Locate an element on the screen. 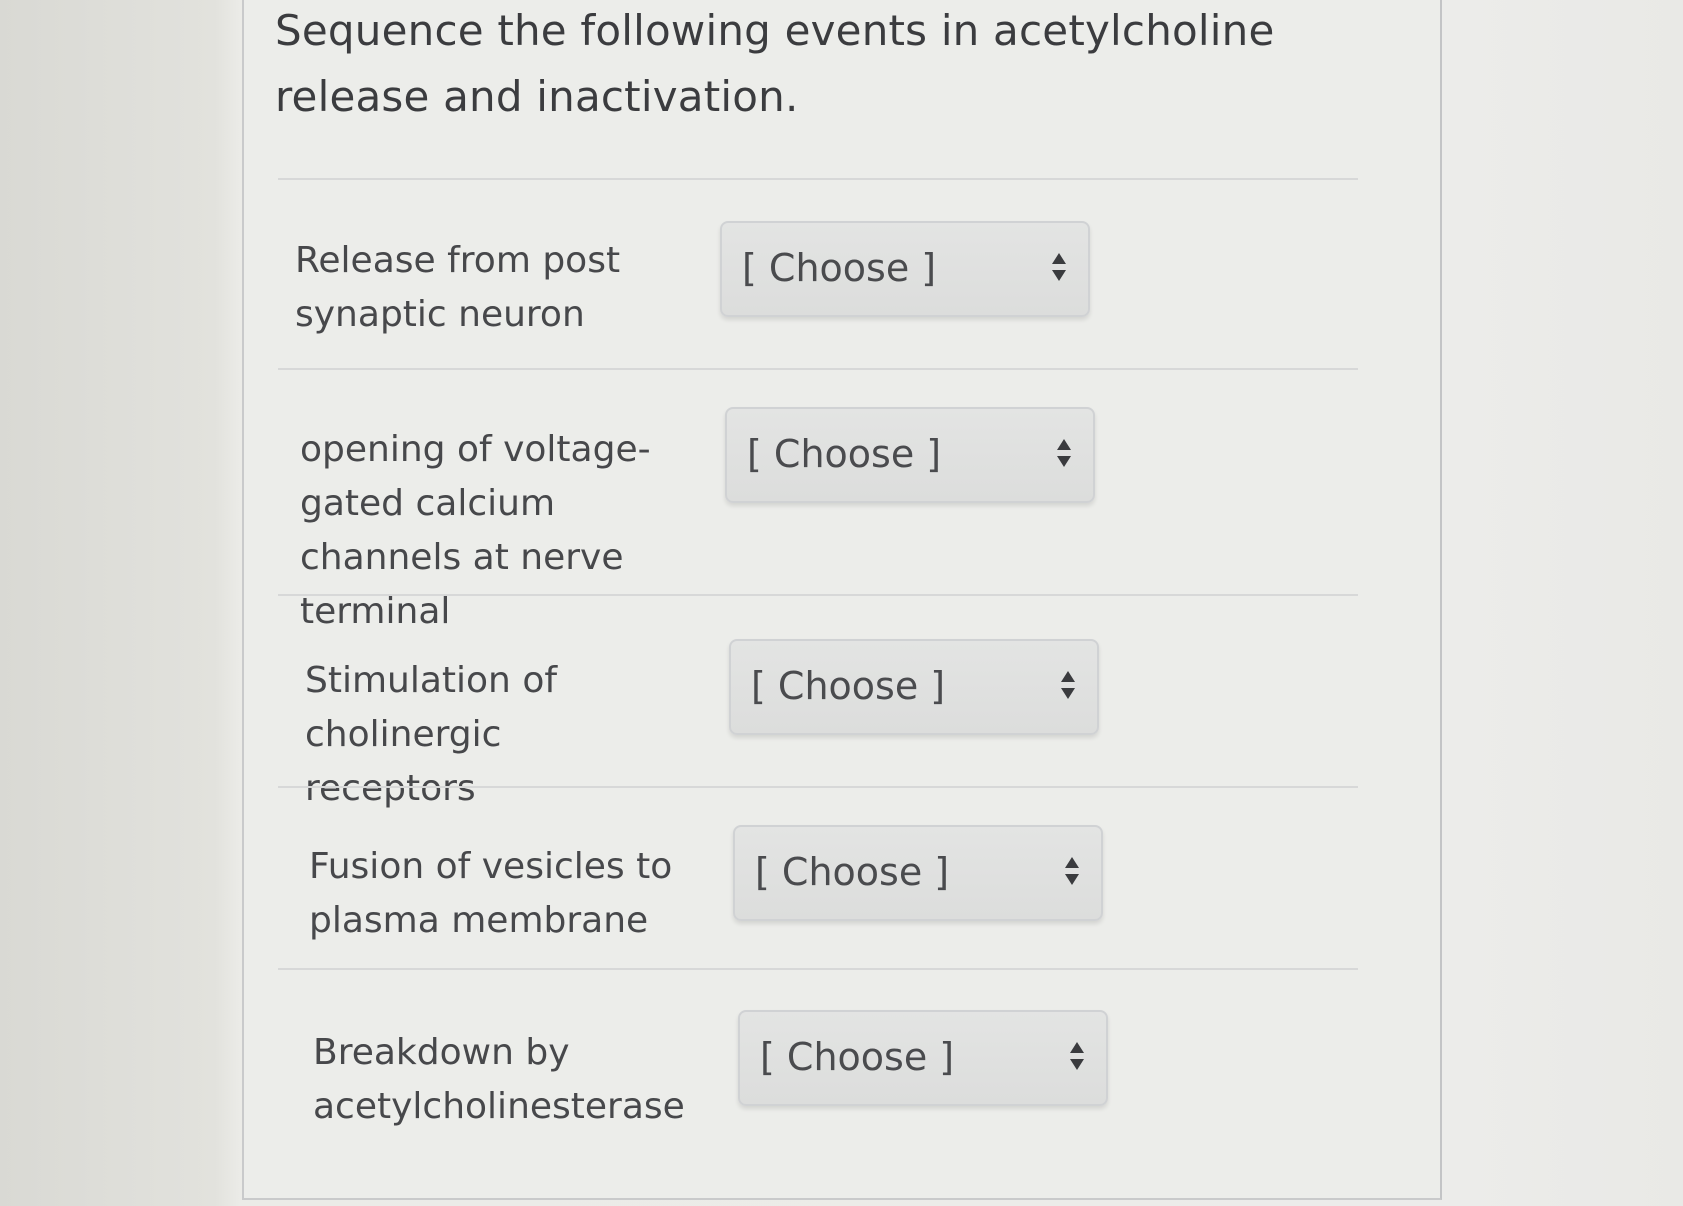  order-select-calcium-channels: [ Choose ] is located at coordinates (910, 455).